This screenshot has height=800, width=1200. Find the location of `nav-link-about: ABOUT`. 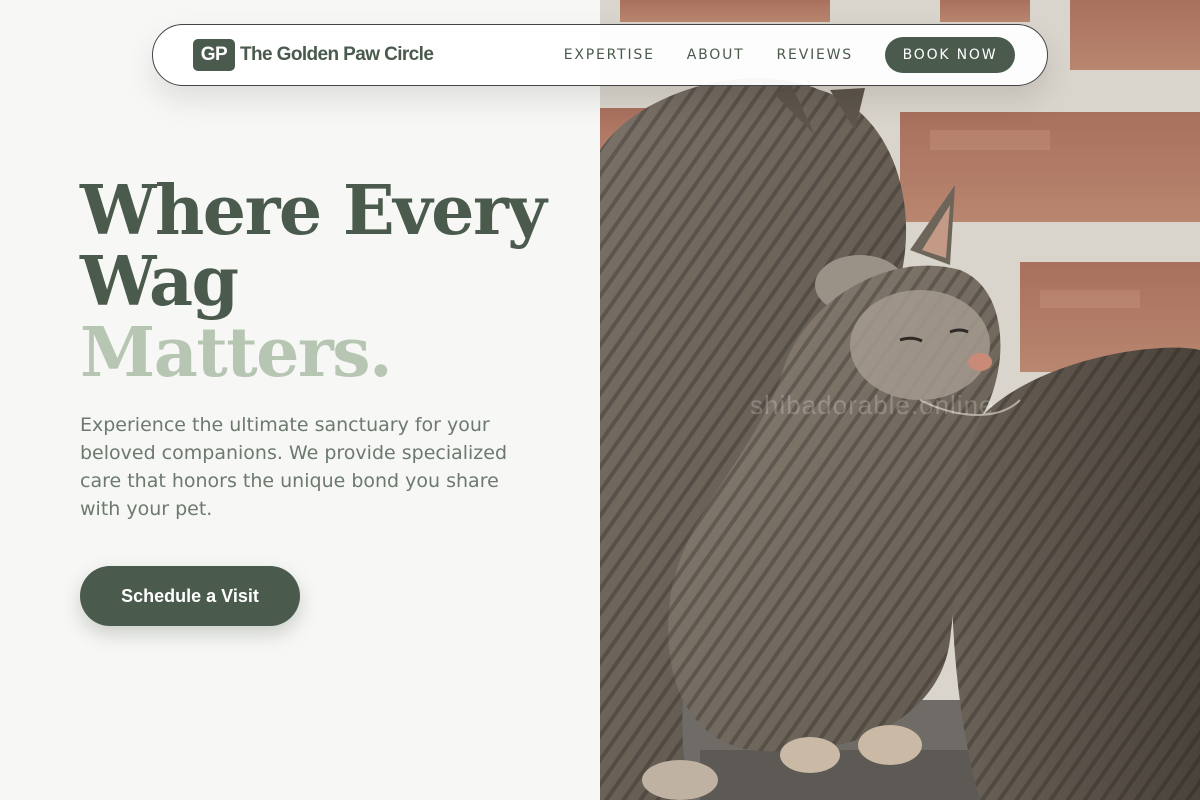

nav-link-about: ABOUT is located at coordinates (716, 55).